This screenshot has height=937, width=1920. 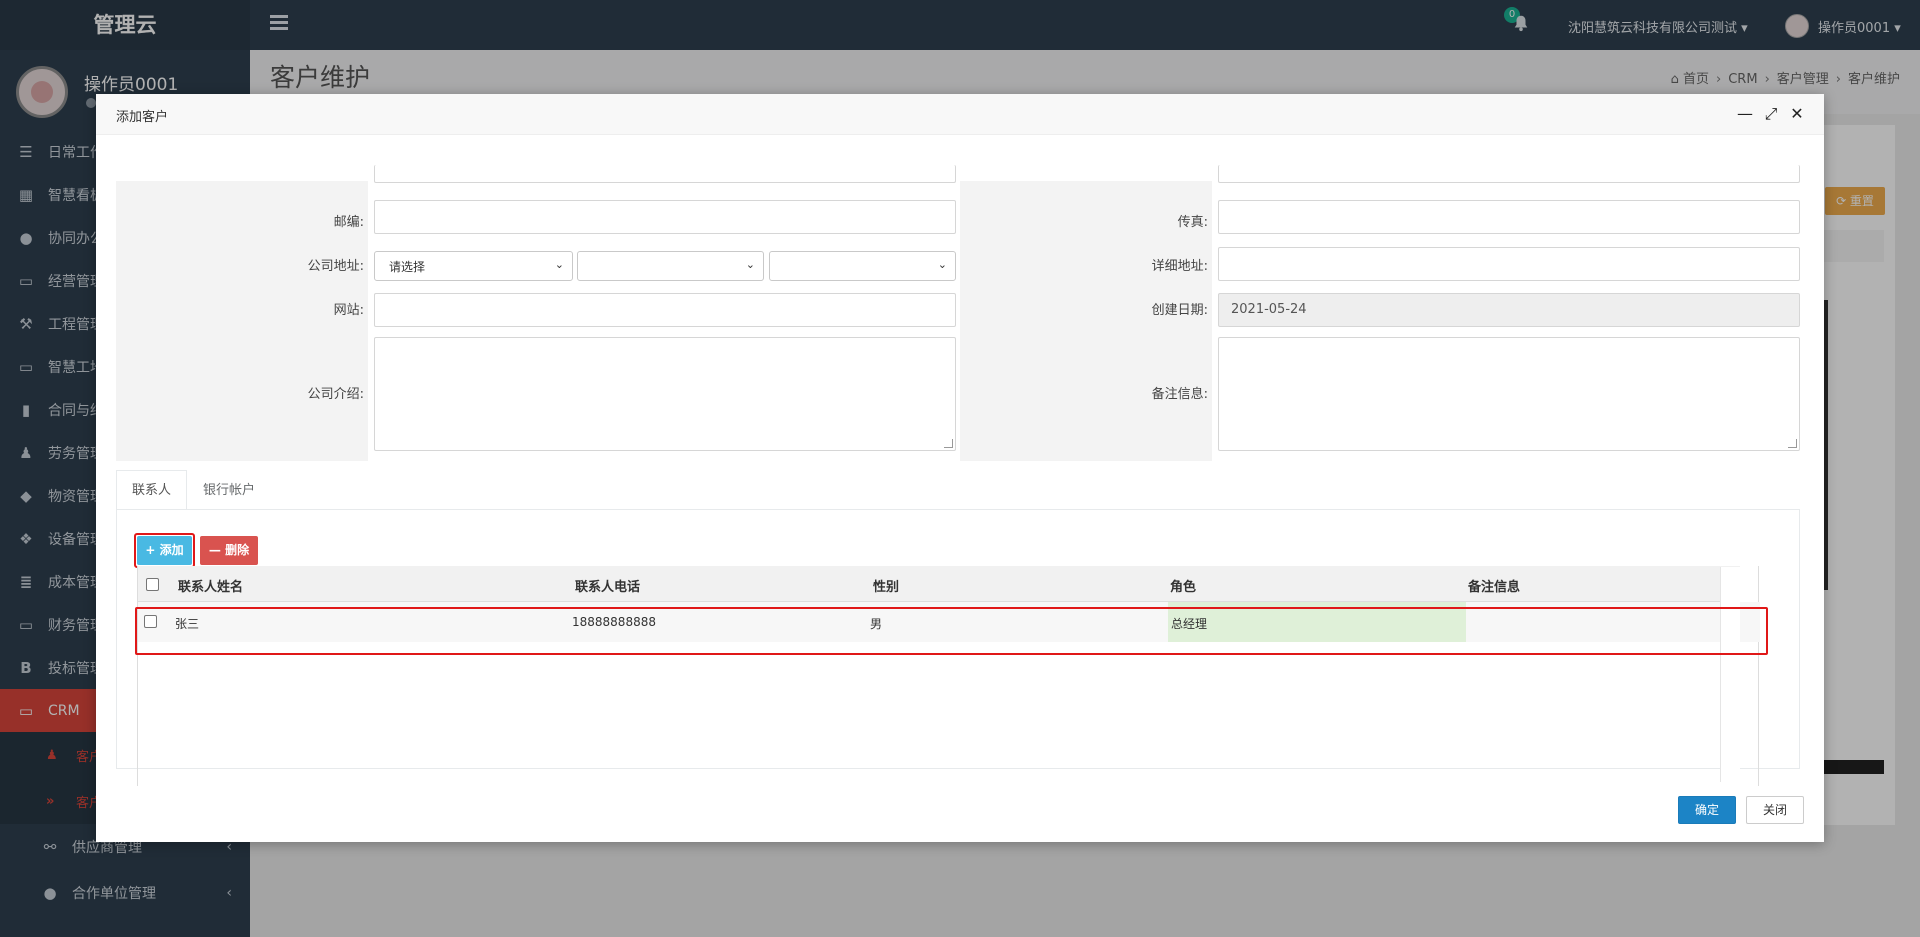 What do you see at coordinates (862, 266) in the screenshot?
I see `district-select: ⌄` at bounding box center [862, 266].